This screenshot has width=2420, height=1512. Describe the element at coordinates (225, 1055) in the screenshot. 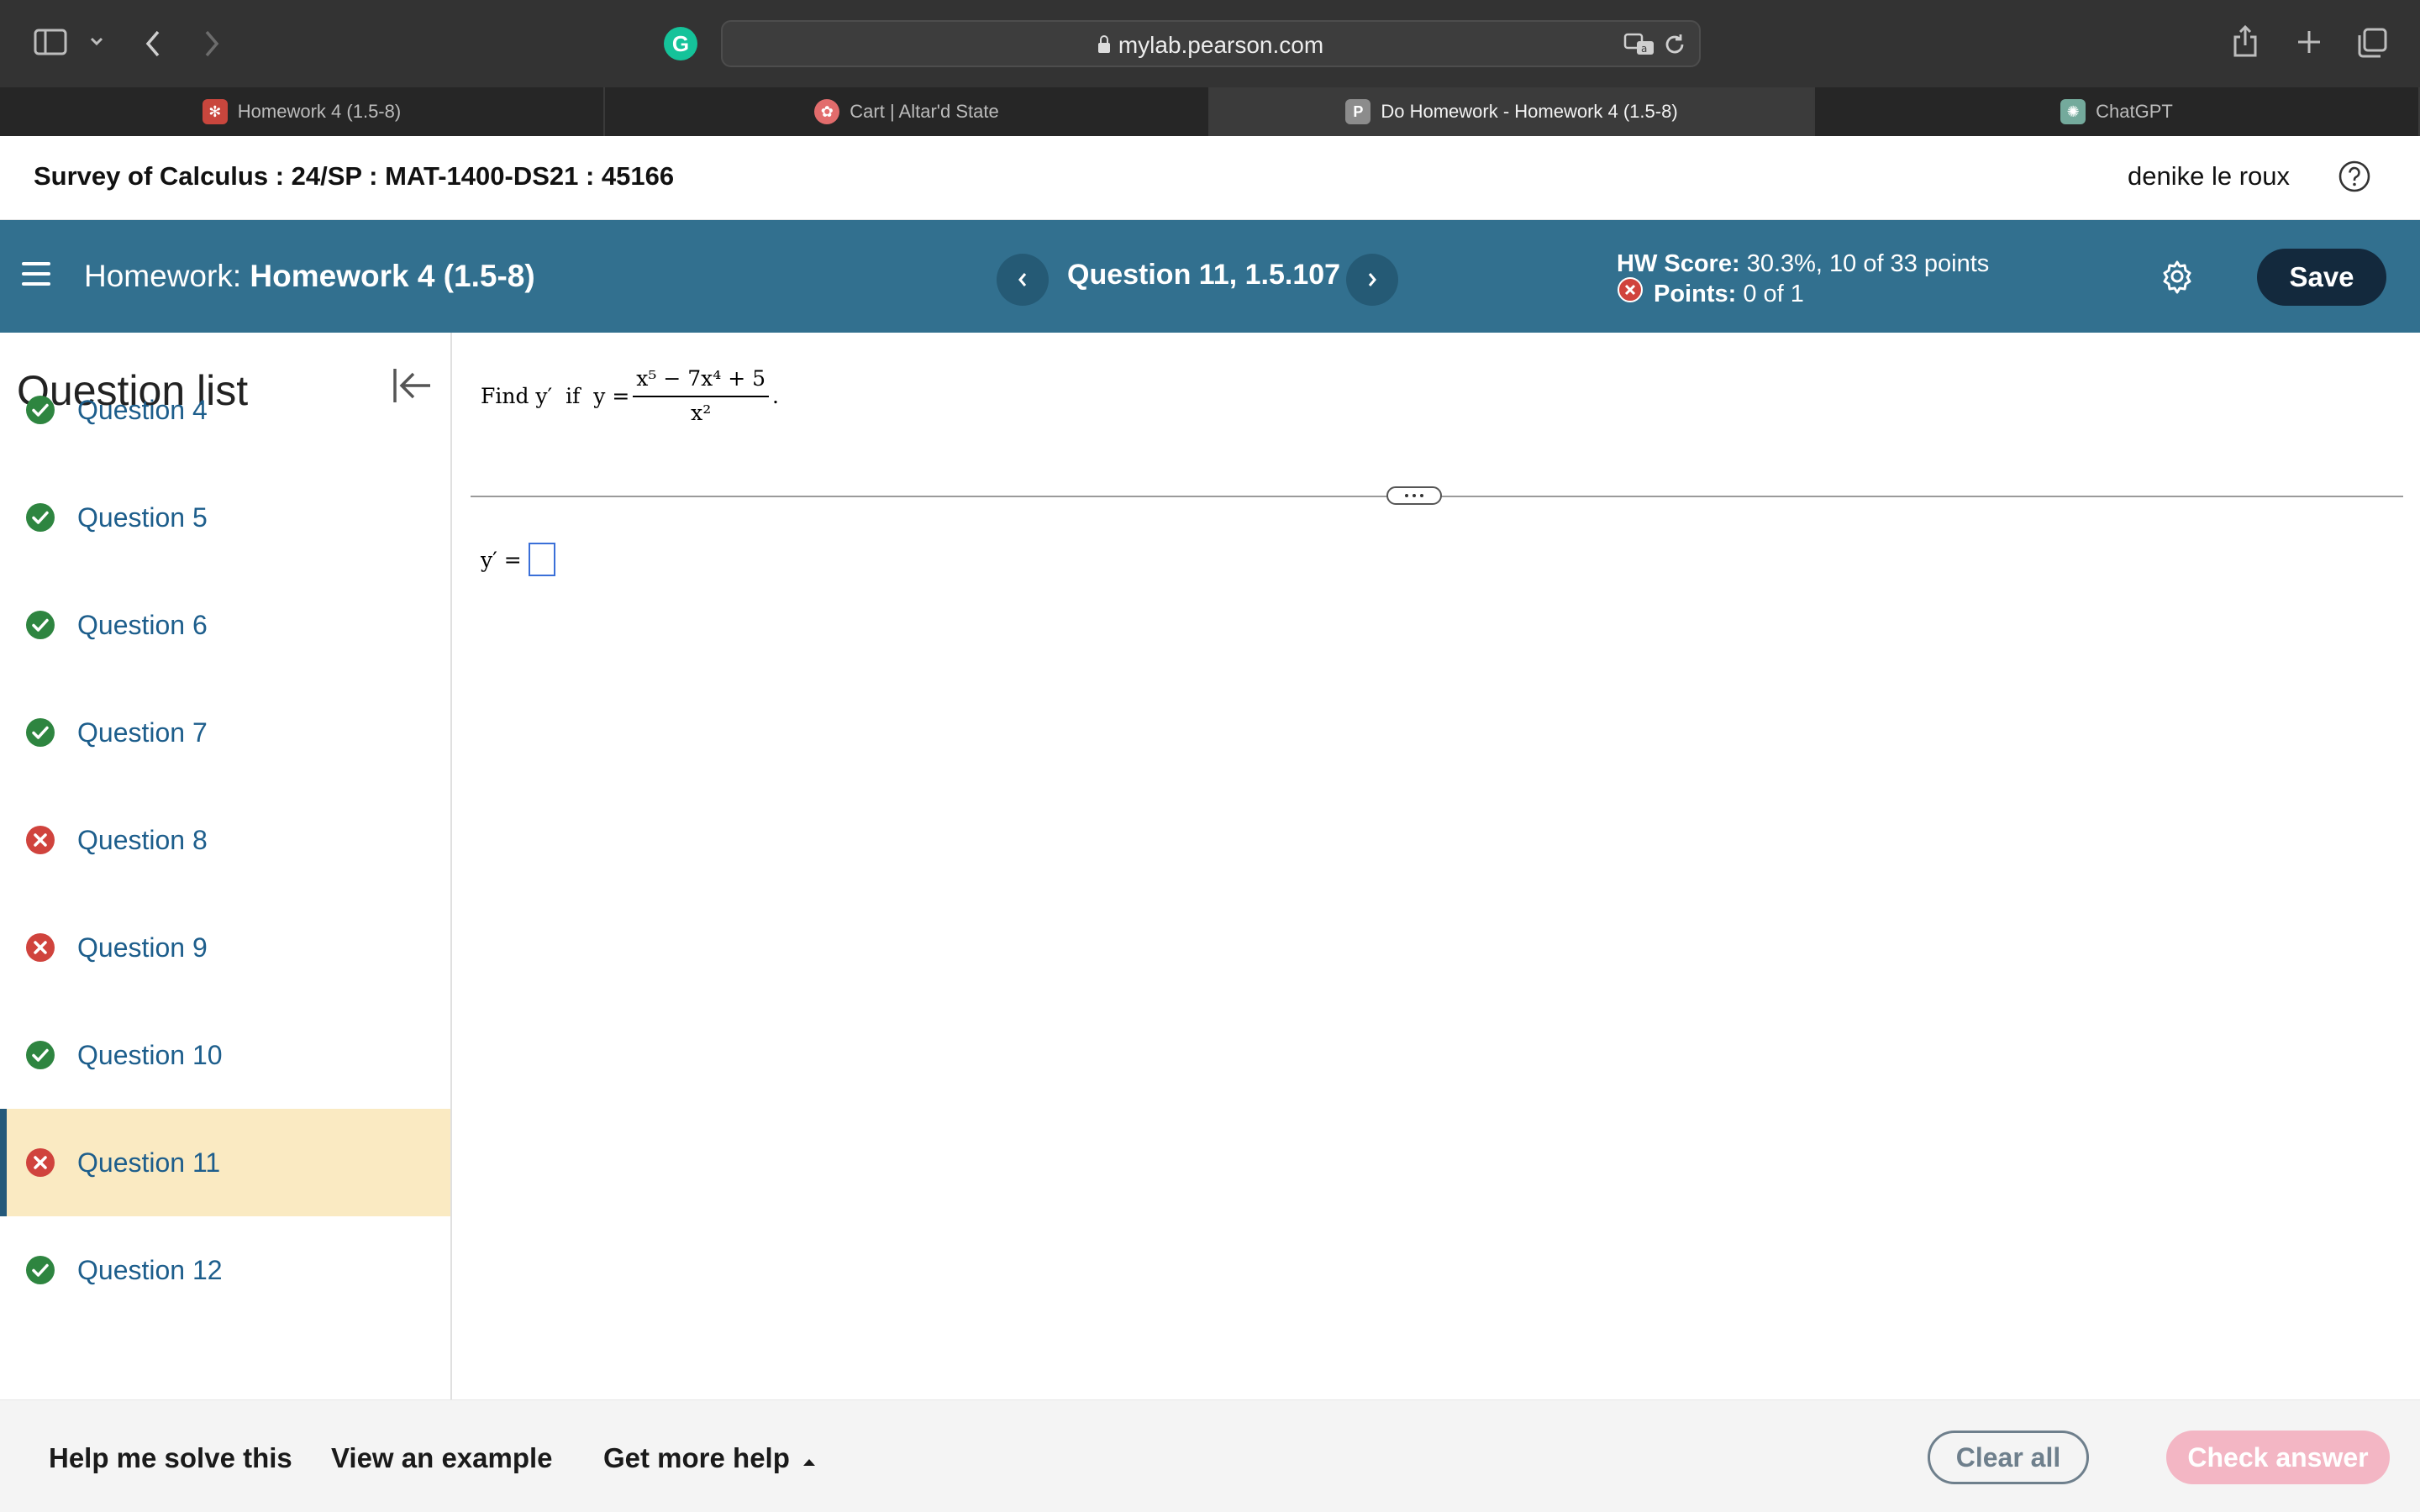

I see `question-list-item: Question 10` at that location.